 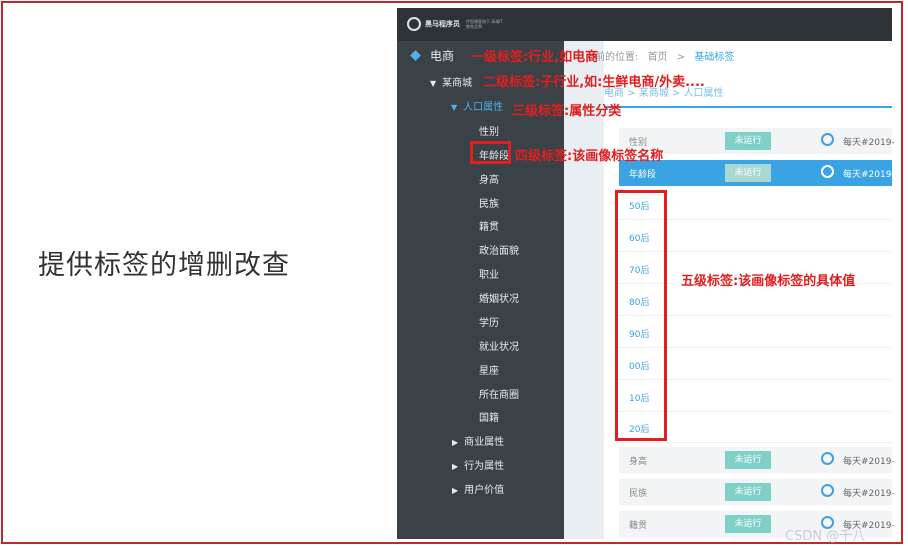 I want to click on annotation-level1: 一级标签:行业,如电商, so click(x=535, y=57).